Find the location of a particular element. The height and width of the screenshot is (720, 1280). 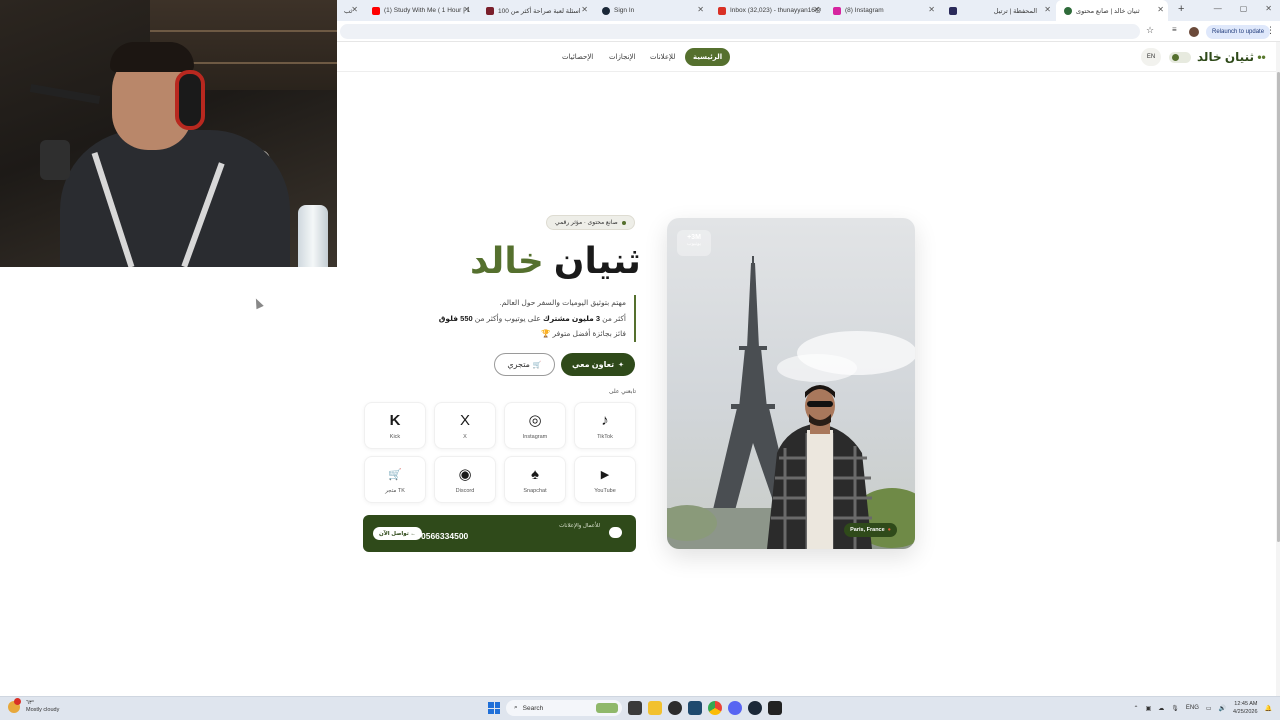

steam-app-icon is located at coordinates (675, 708).